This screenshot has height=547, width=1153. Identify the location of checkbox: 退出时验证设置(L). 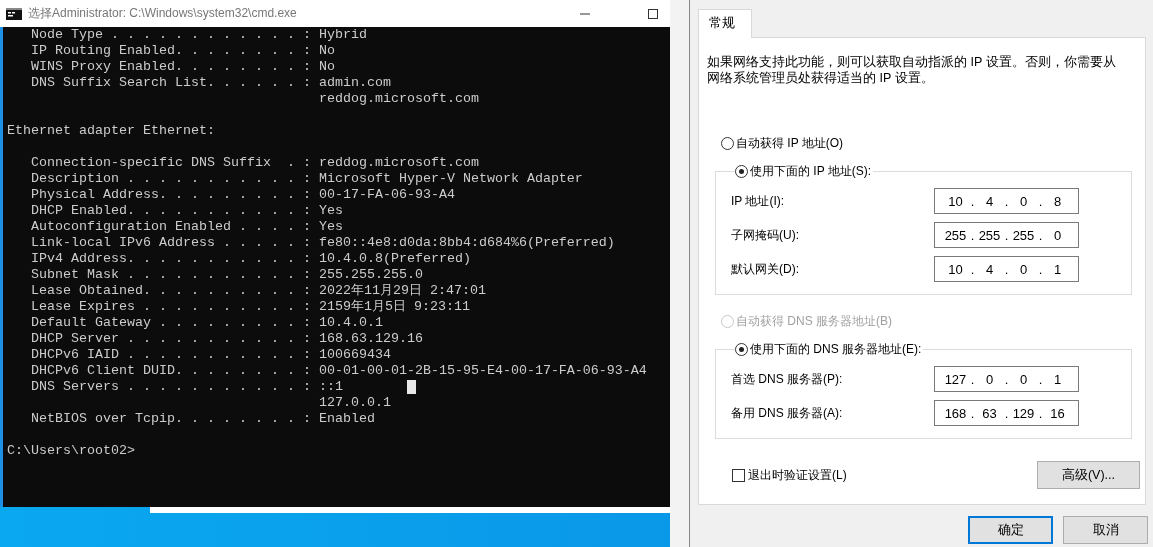
(789, 475).